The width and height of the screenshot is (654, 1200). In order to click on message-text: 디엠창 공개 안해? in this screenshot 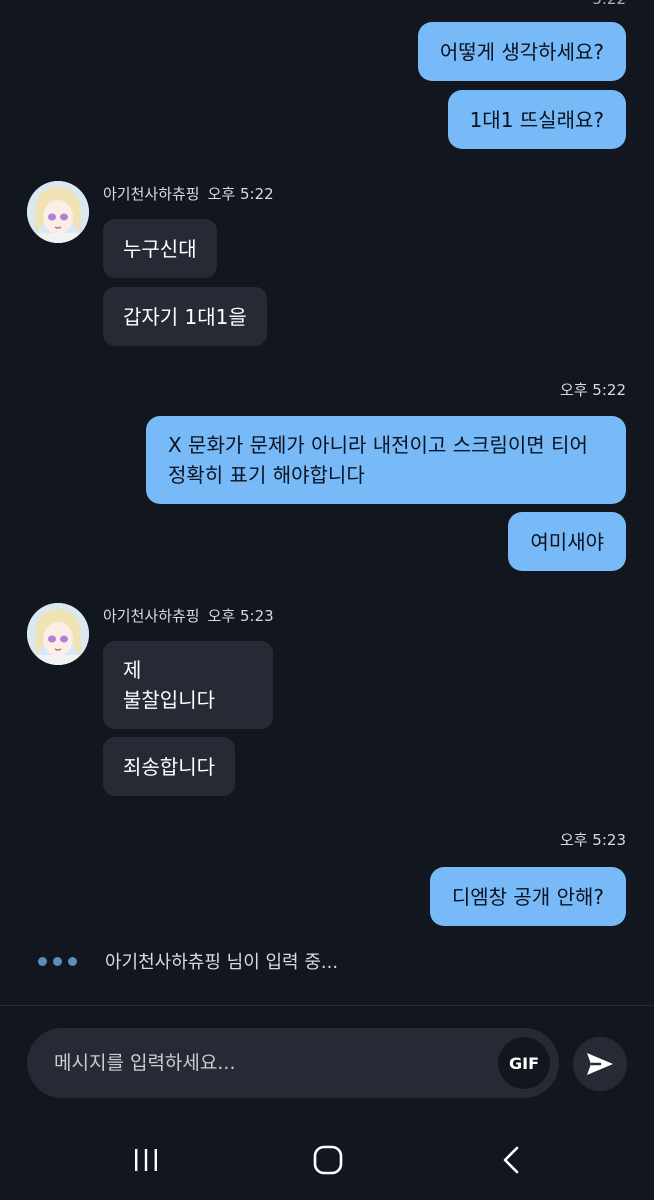, I will do `click(527, 896)`.